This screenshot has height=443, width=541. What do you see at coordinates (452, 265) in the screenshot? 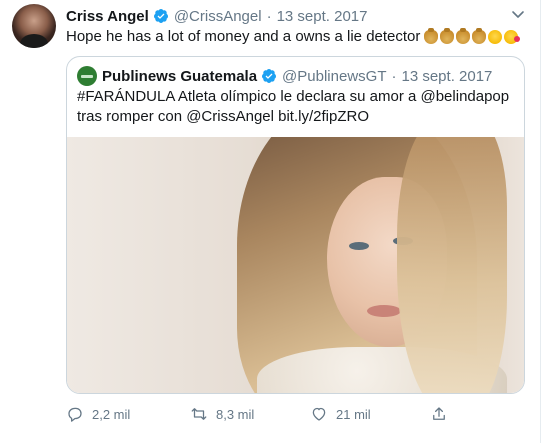
I see `photo-hair-right` at bounding box center [452, 265].